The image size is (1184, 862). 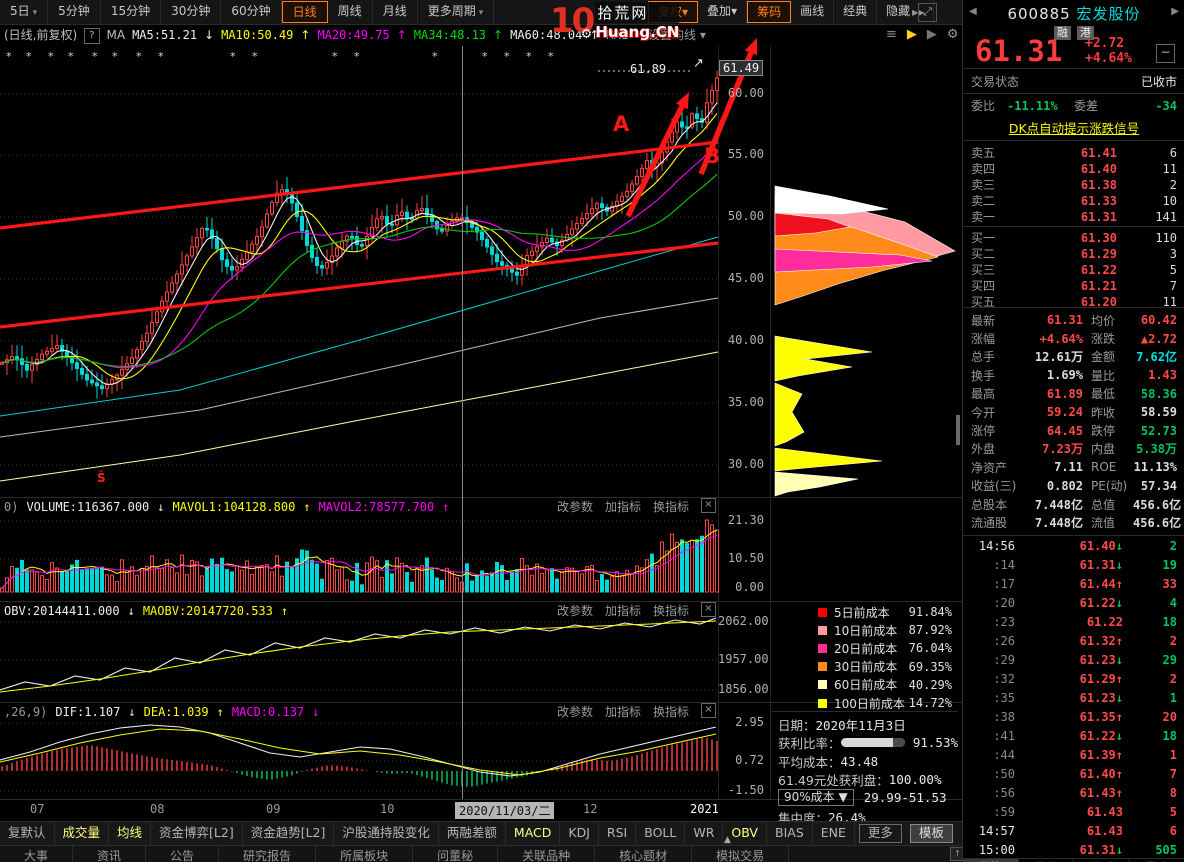 What do you see at coordinates (661, 833) in the screenshot?
I see `indicator-tab-BOLL: BOLL` at bounding box center [661, 833].